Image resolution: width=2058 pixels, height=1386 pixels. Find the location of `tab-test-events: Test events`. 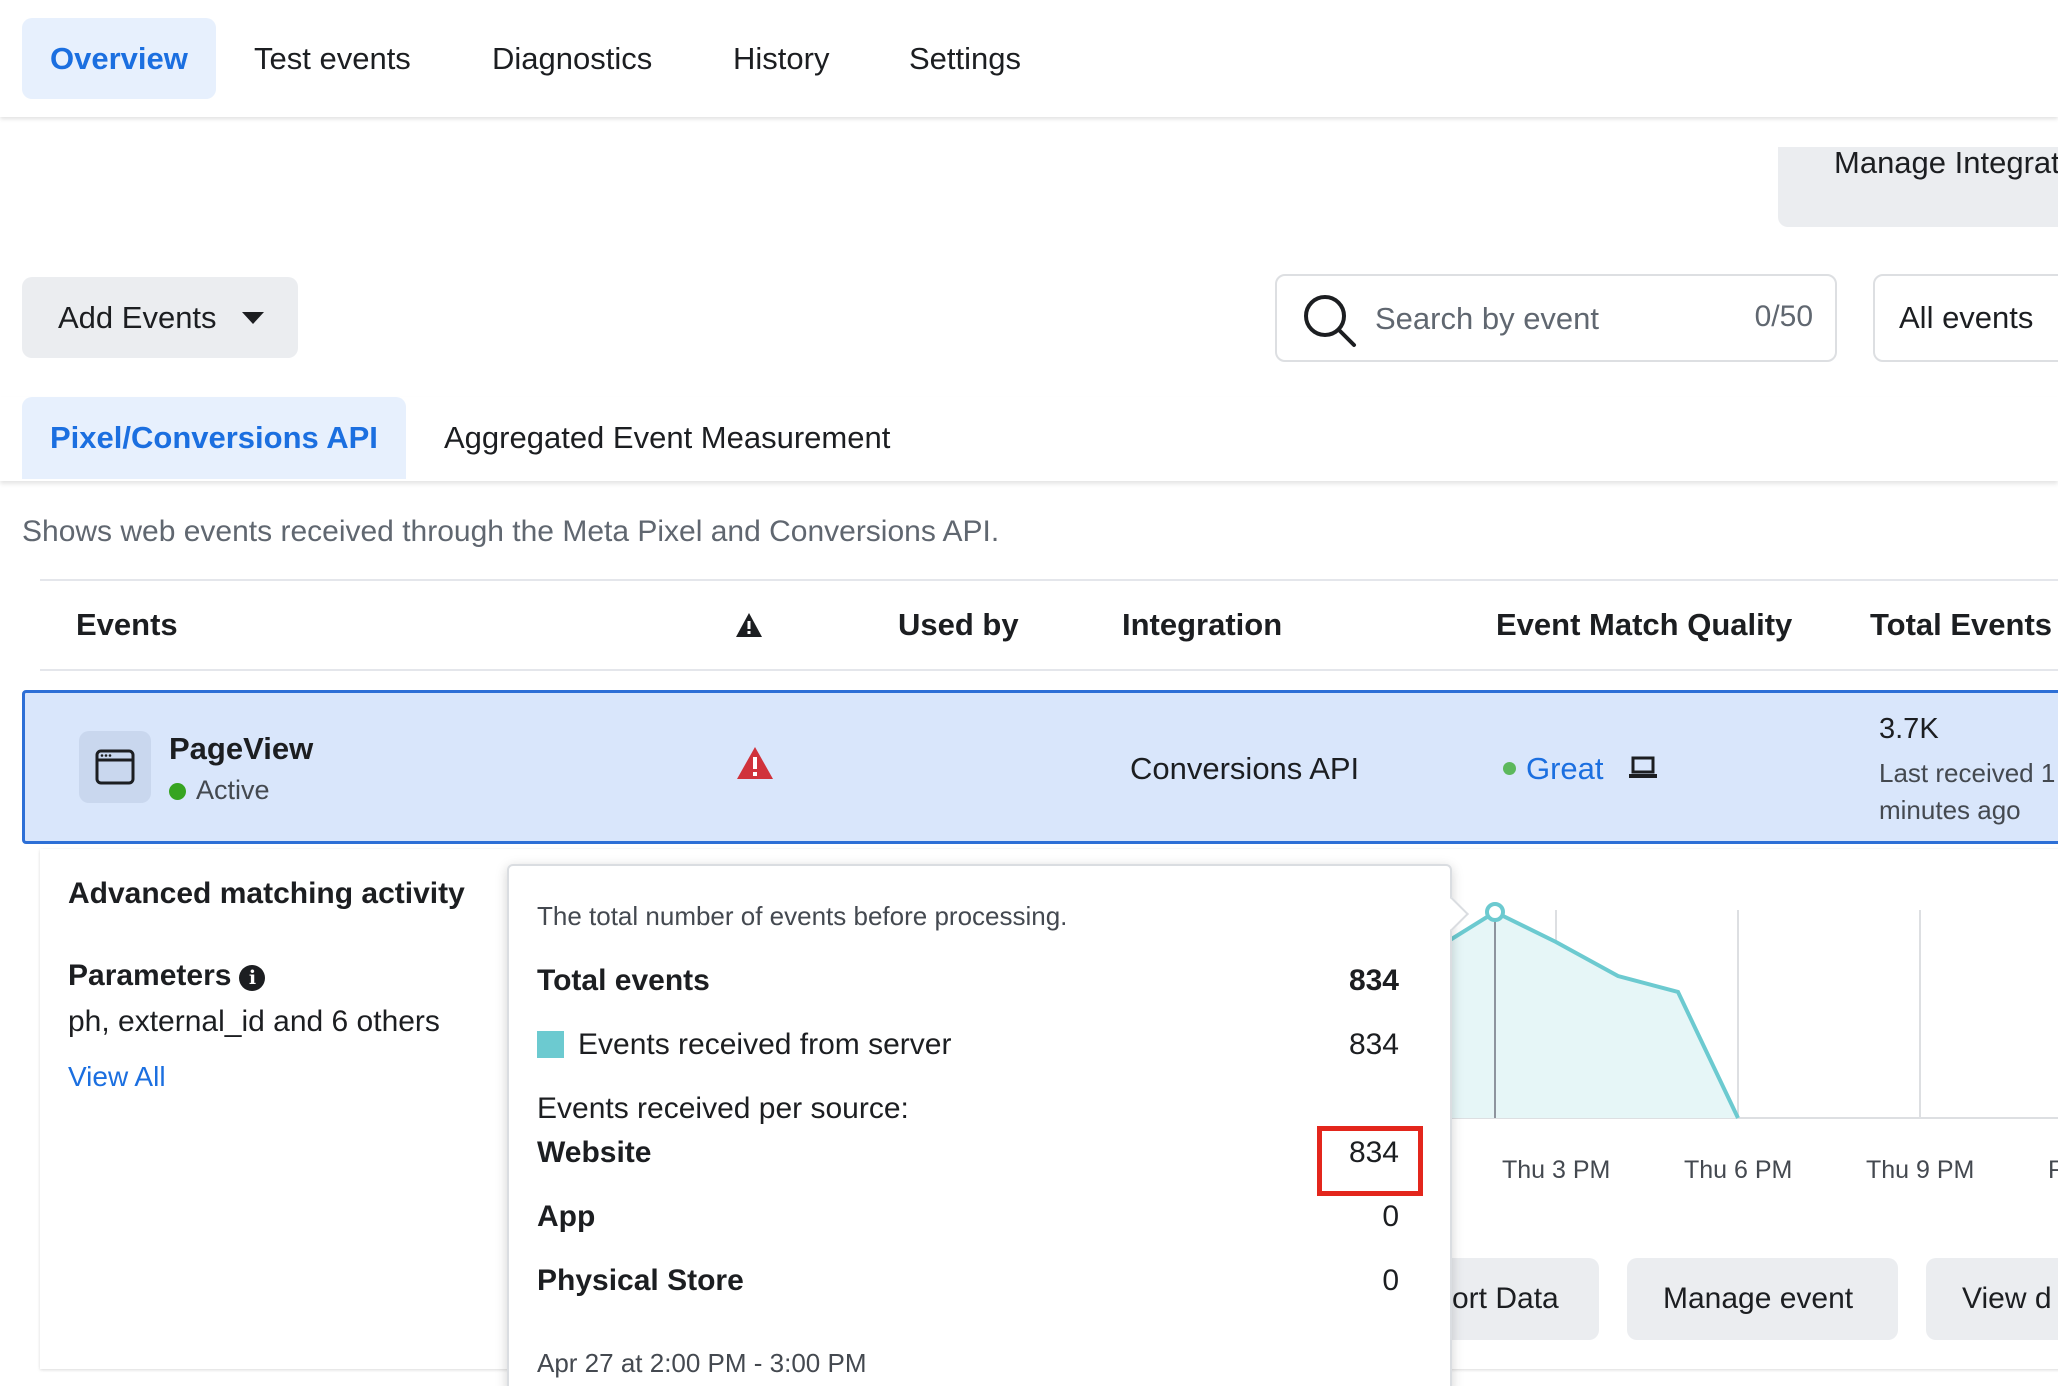

tab-test-events: Test events is located at coordinates (332, 58).